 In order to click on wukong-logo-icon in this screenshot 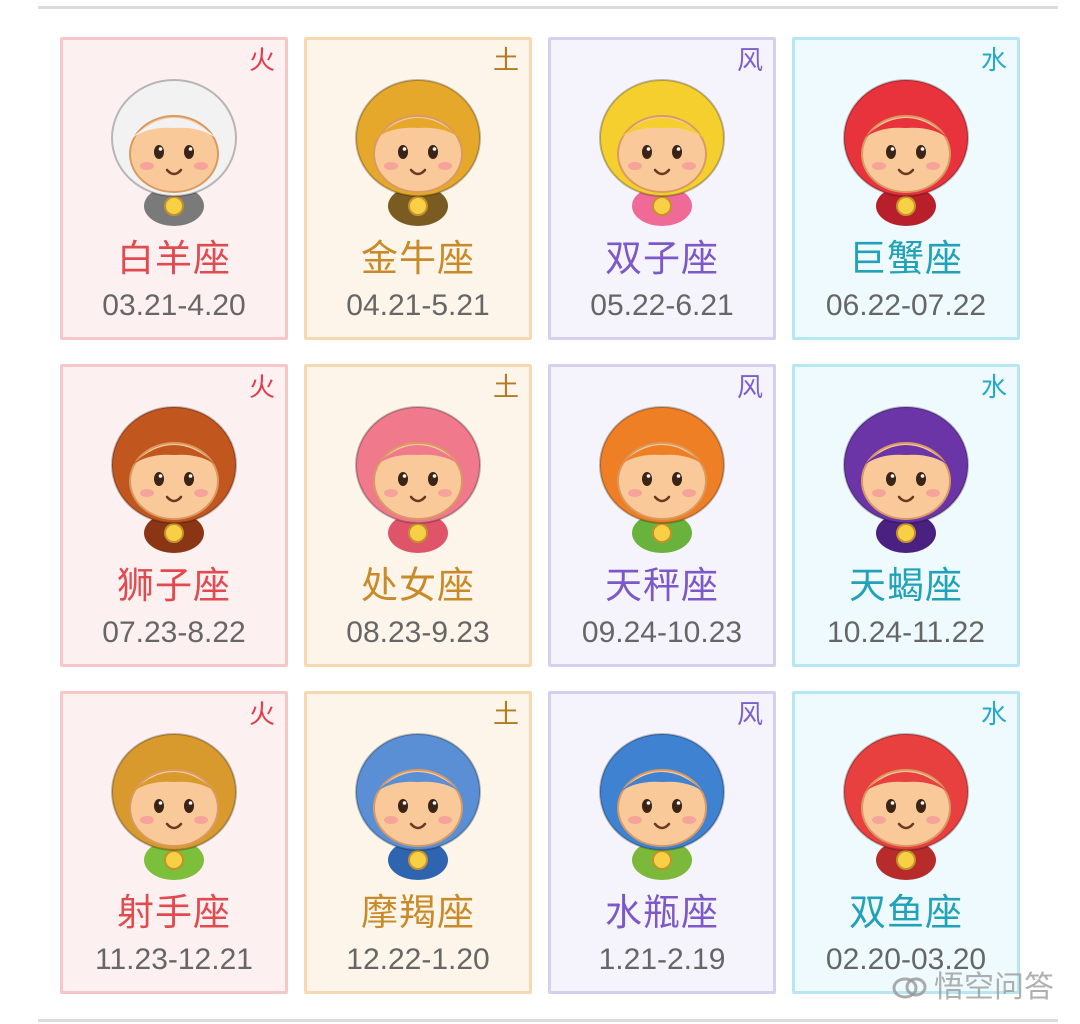, I will do `click(909, 988)`.